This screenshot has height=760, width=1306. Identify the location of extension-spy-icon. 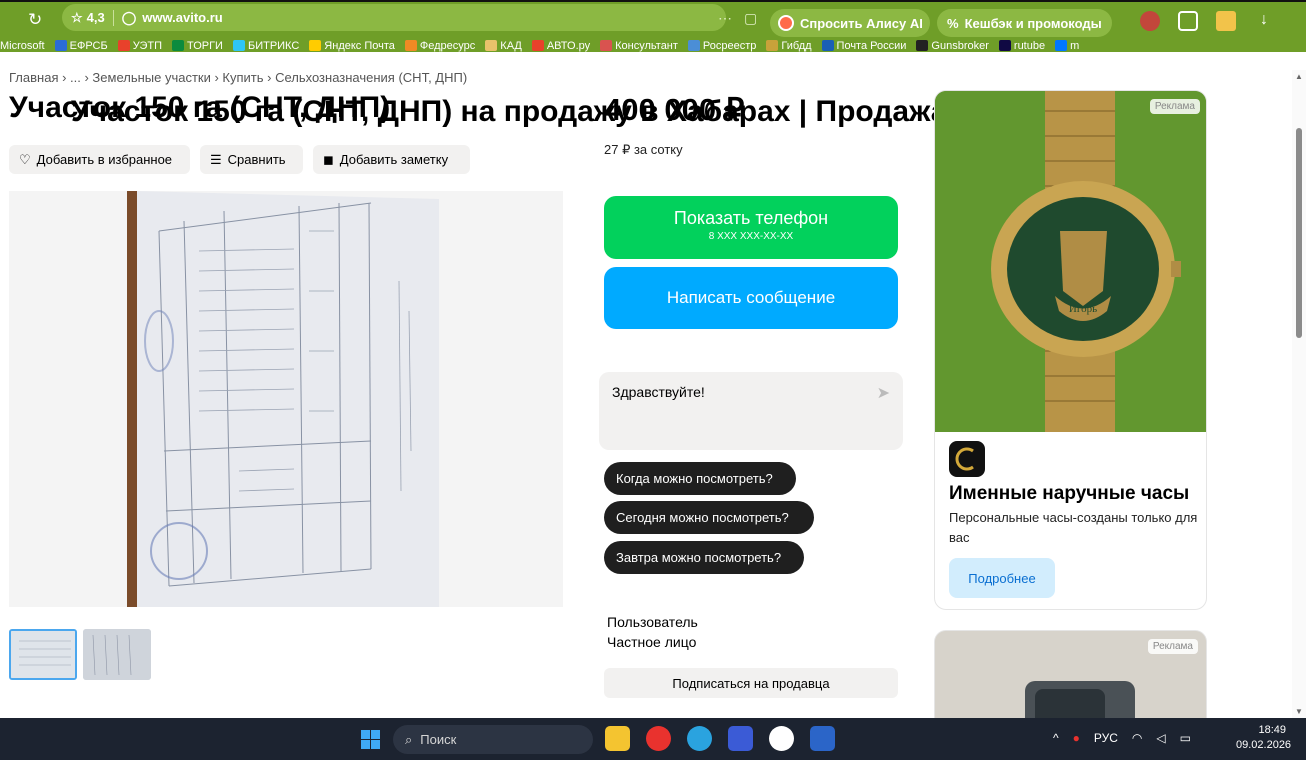
(1150, 21).